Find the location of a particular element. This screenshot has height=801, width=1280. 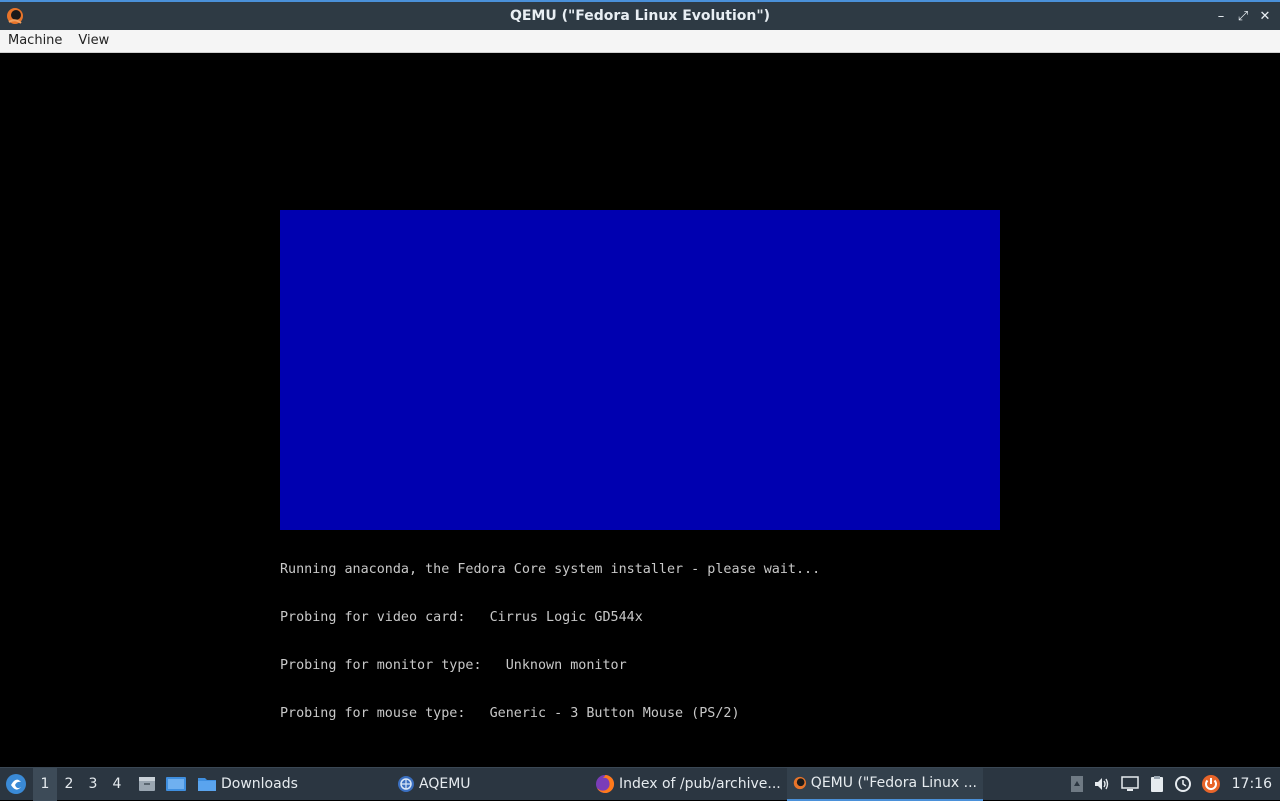

qemu-icon is located at coordinates (800, 783).